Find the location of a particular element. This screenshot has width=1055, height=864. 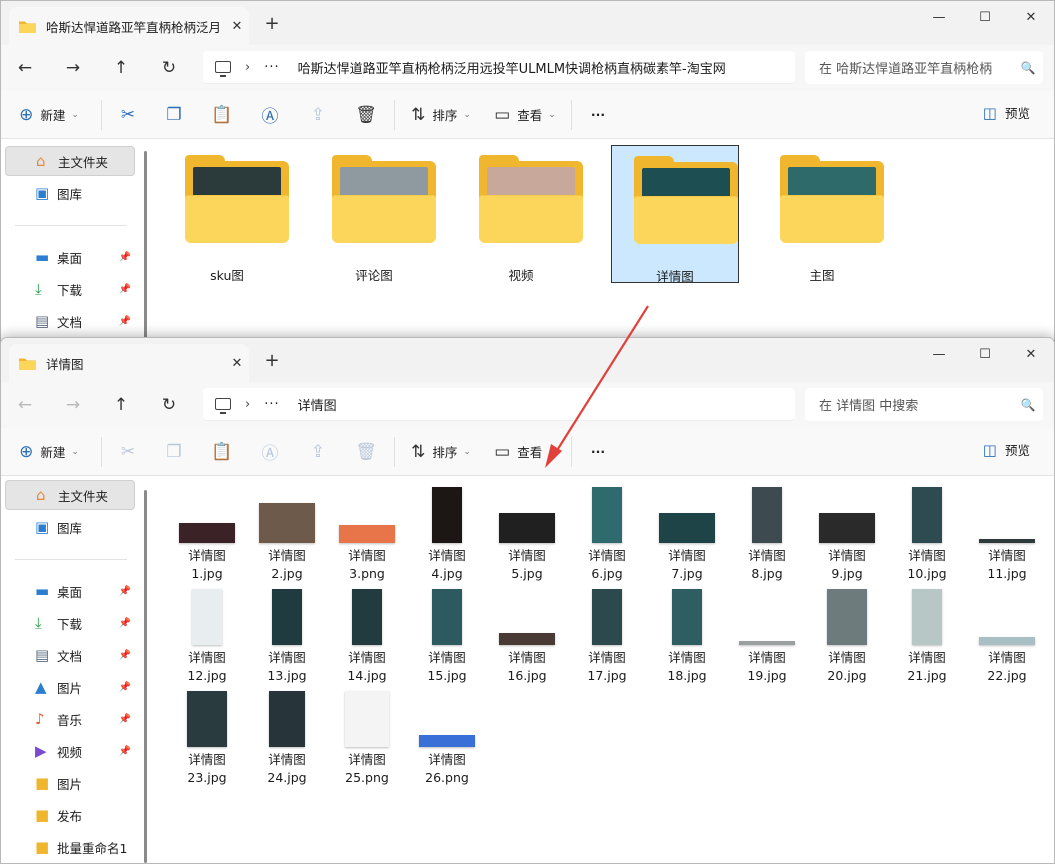

tab-active: 哈斯达悍道路亚竿直柄枪柄泛月 ✕ is located at coordinates (129, 26).